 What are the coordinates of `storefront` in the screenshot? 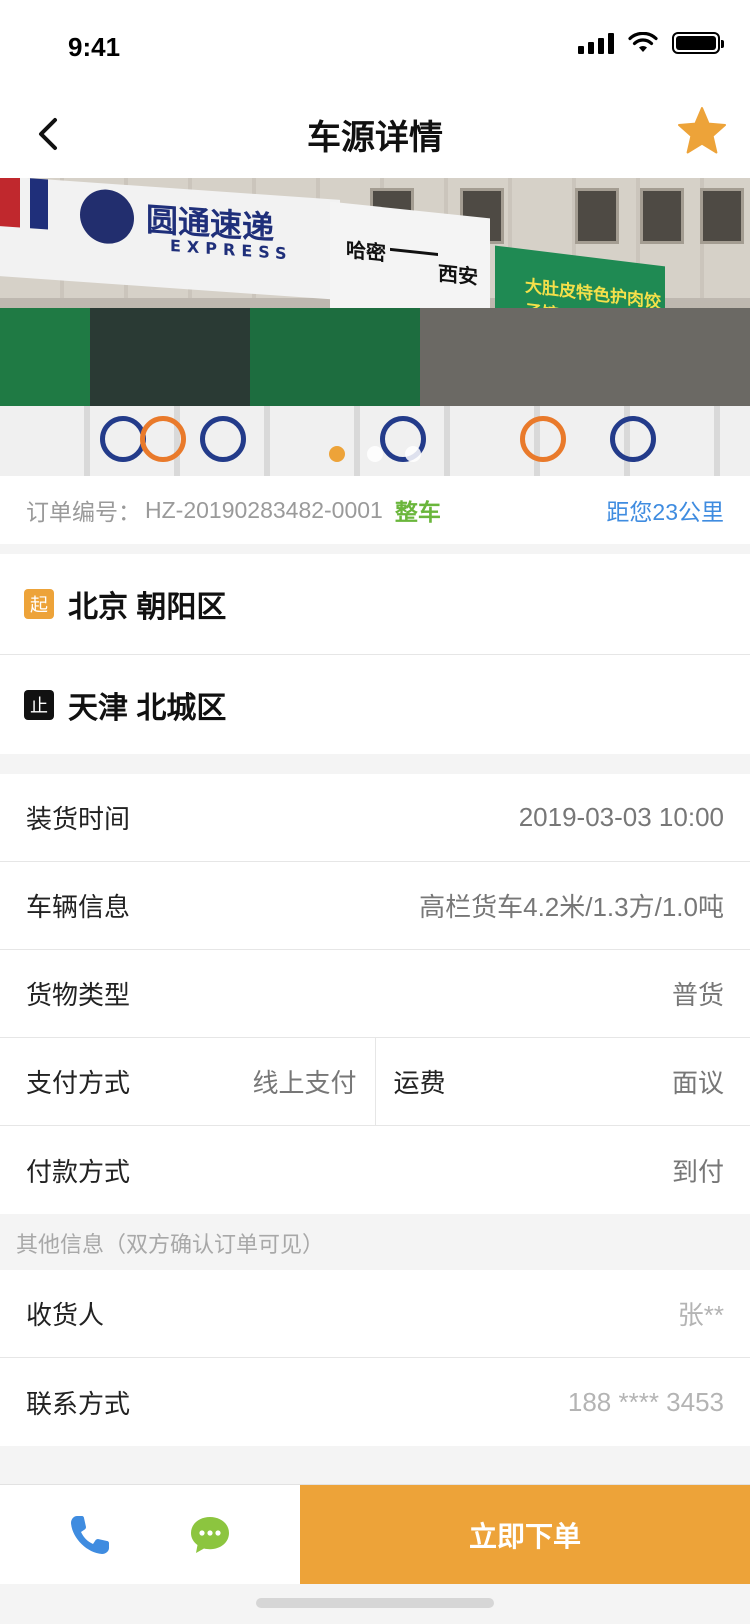 It's located at (375, 363).